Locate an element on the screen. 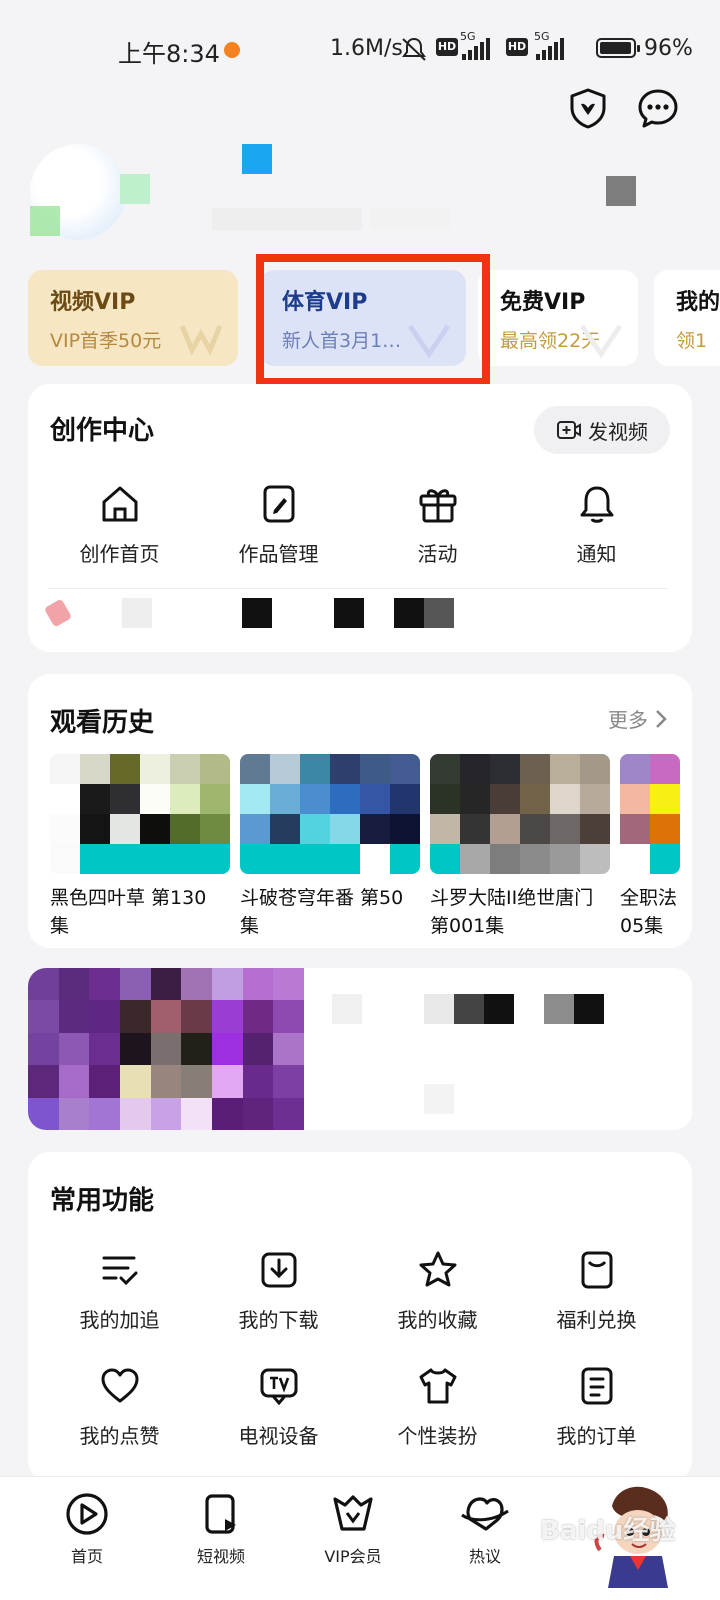 The height and width of the screenshot is (1600, 720). post-video-button: 发视频 is located at coordinates (602, 430).